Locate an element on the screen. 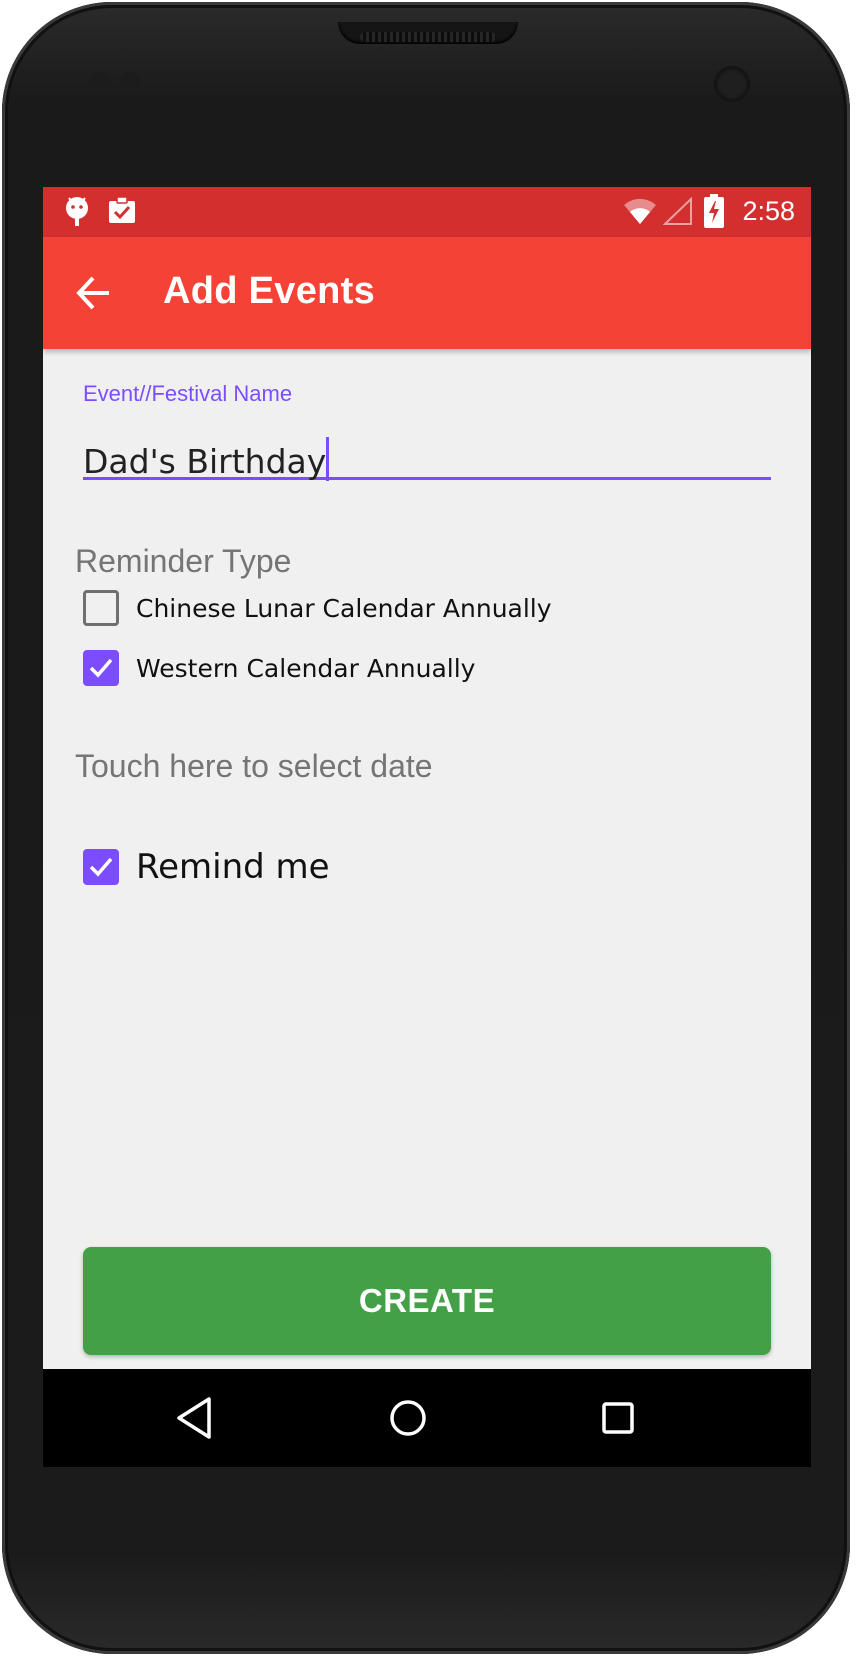 This screenshot has height=1659, width=856. front-camera is located at coordinates (732, 84).